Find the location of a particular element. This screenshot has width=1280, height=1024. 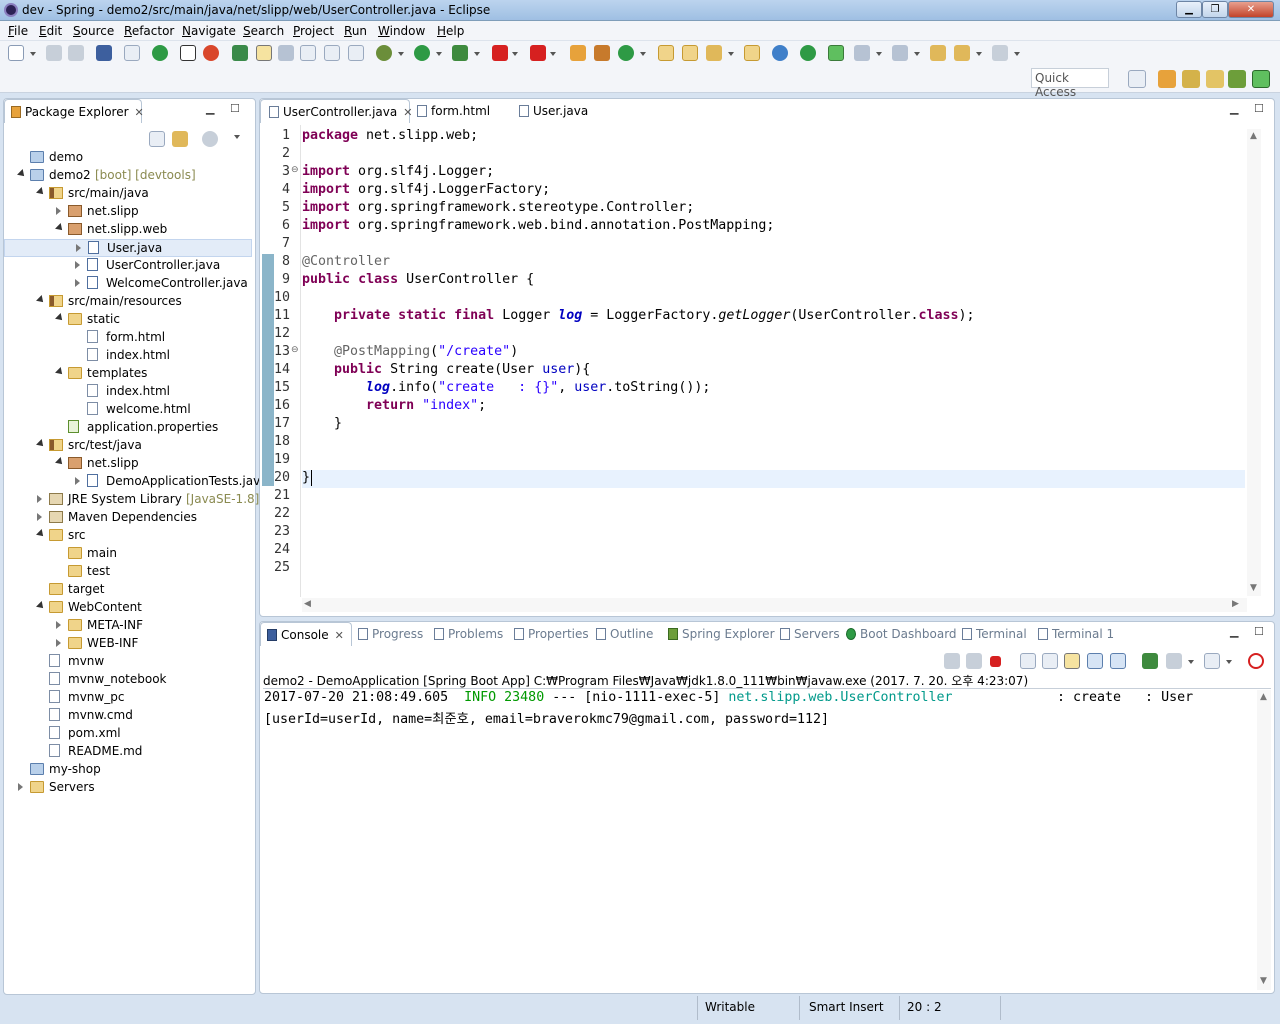

menu-project: Project is located at coordinates (313, 31).